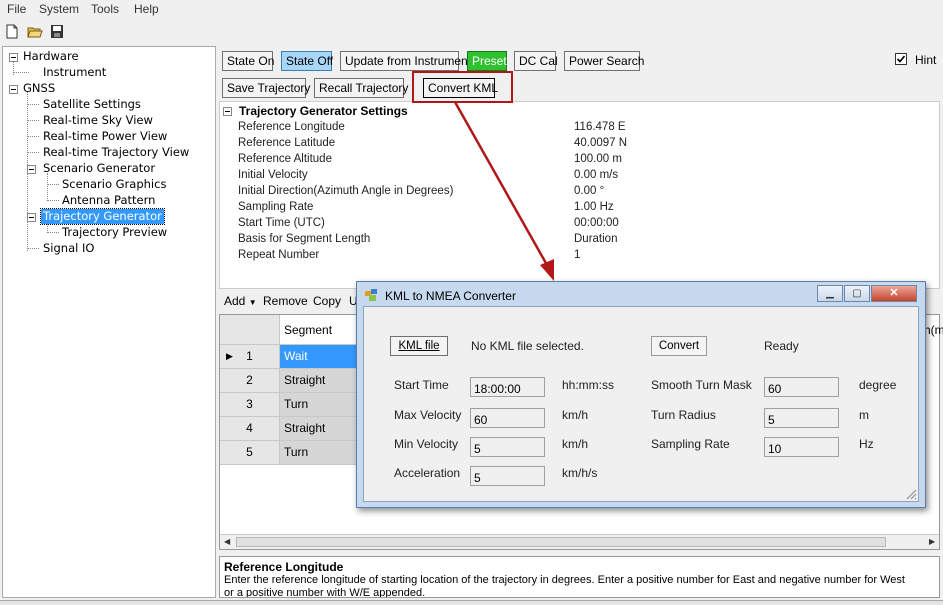  Describe the element at coordinates (108, 200) in the screenshot. I see `tree-antenna-pattern: Antenna Pattern` at that location.